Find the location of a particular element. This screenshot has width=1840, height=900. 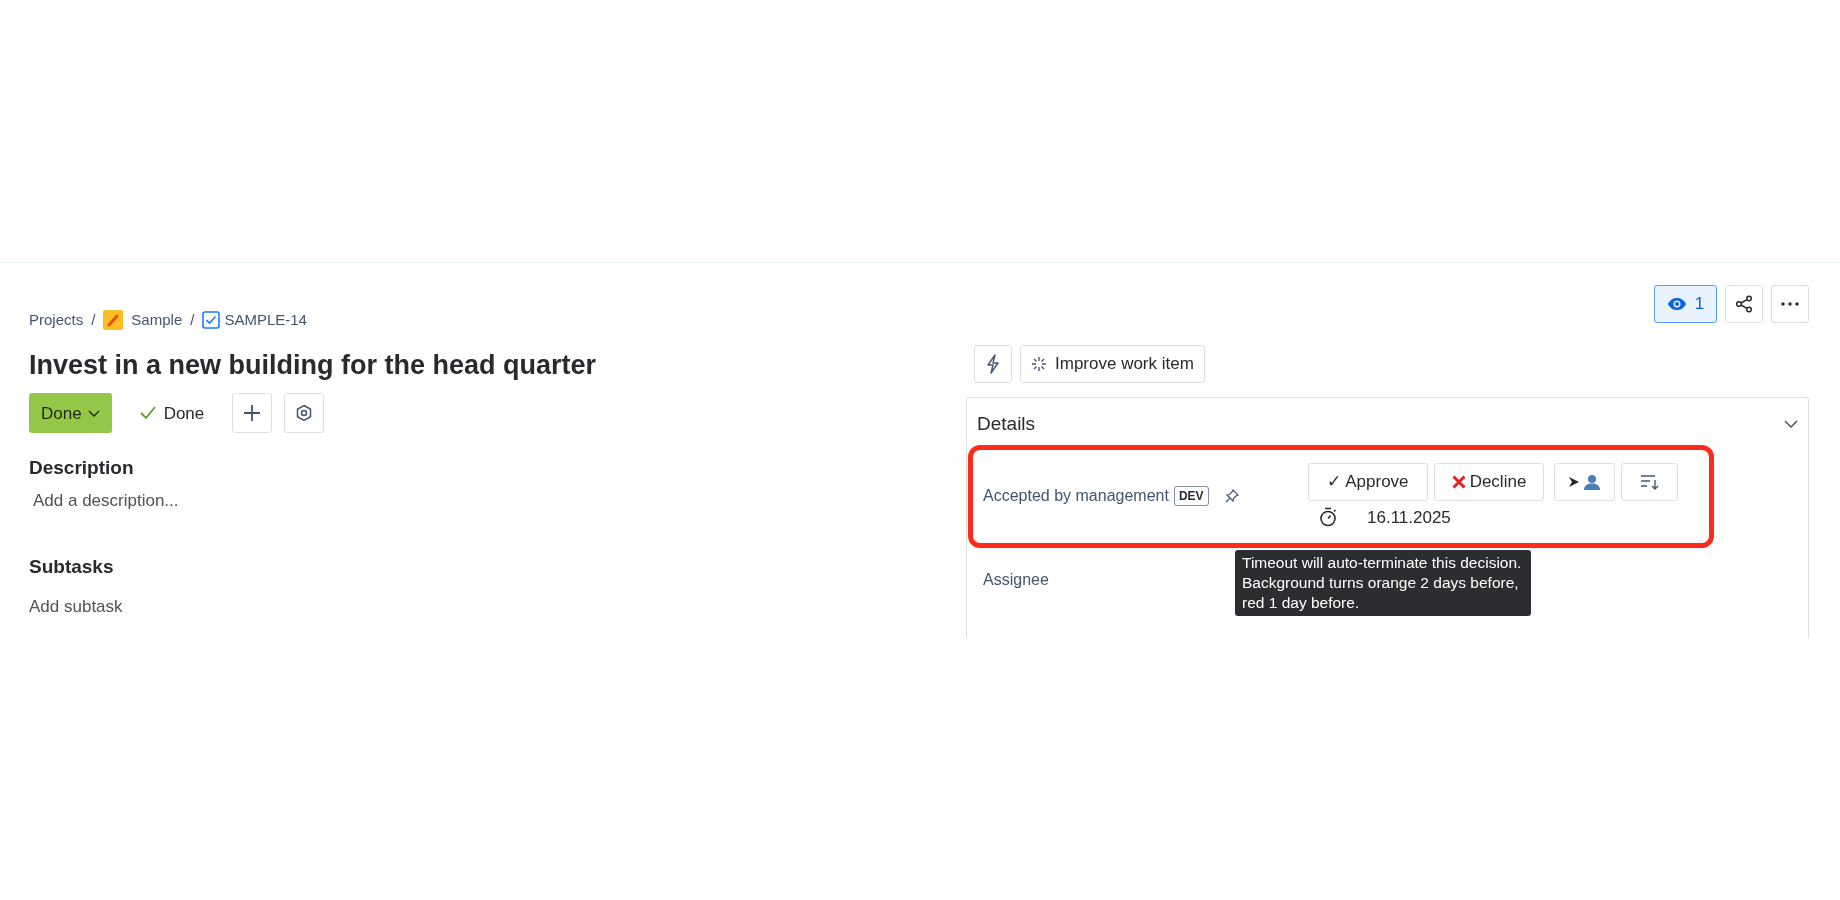

watch-button: 1 is located at coordinates (1685, 304).